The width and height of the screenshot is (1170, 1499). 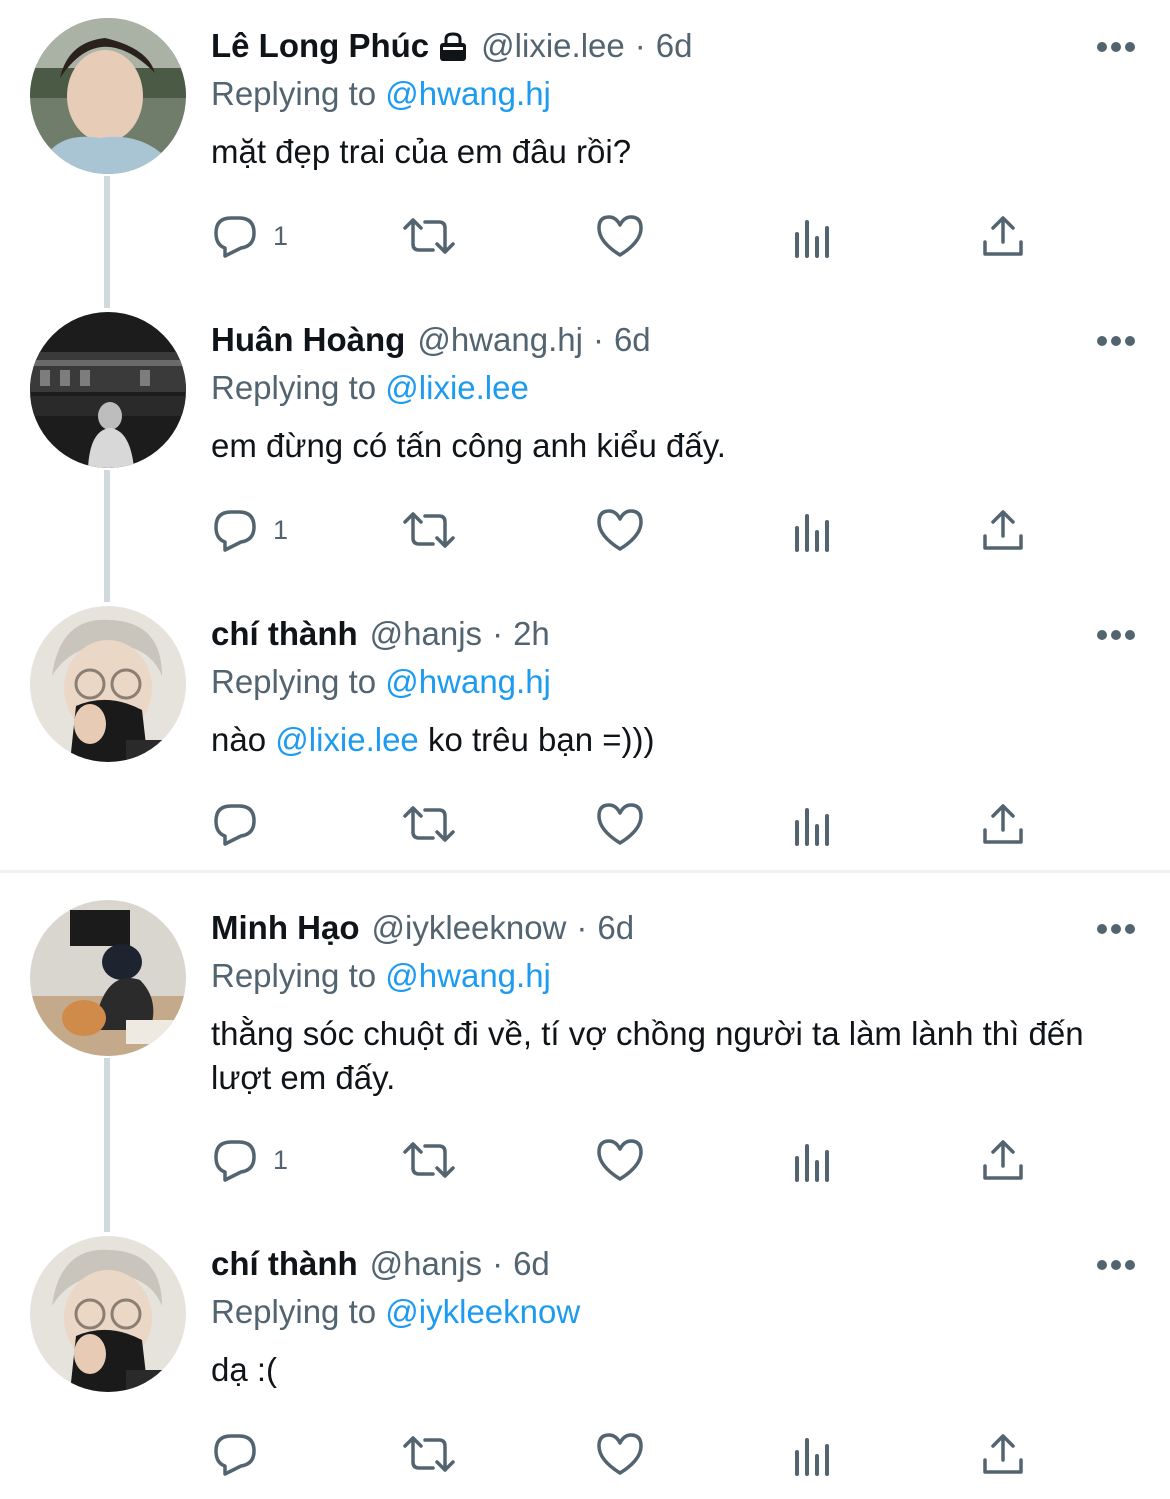 What do you see at coordinates (320, 46) in the screenshot?
I see `display-name: Lê Long Phúc` at bounding box center [320, 46].